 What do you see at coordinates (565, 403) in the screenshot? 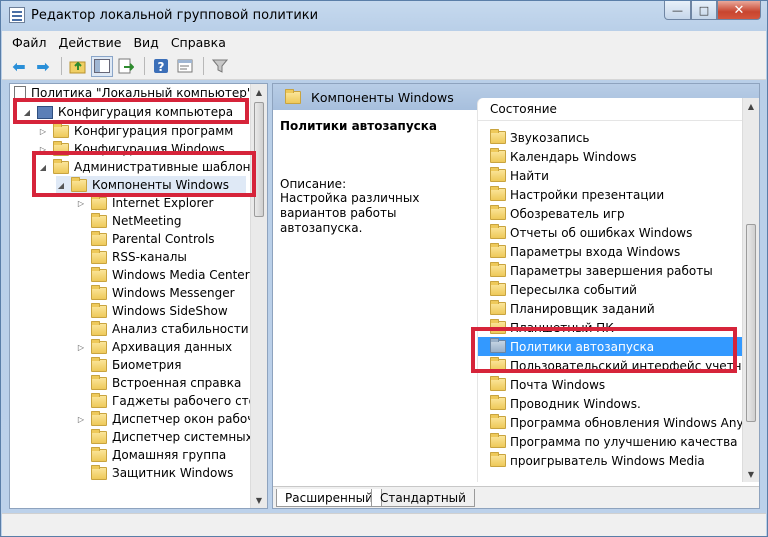
I see `list-item: Проводник Windows.` at bounding box center [565, 403].